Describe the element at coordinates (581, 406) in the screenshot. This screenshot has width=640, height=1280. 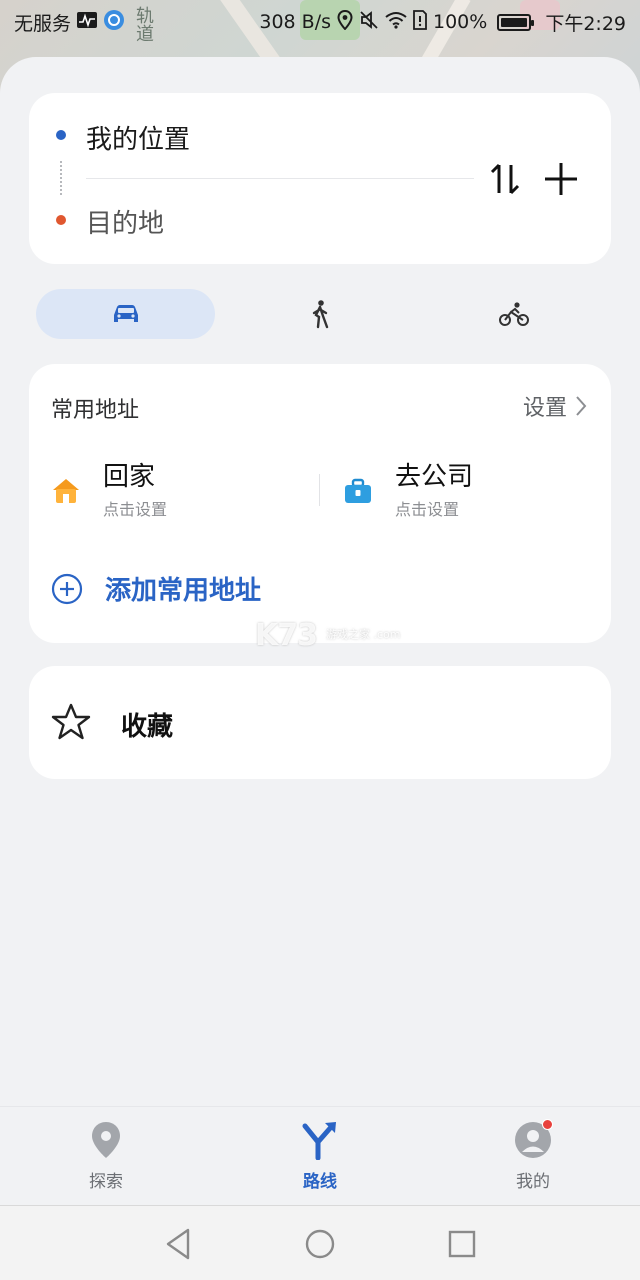
I see `chevron-right-icon` at that location.